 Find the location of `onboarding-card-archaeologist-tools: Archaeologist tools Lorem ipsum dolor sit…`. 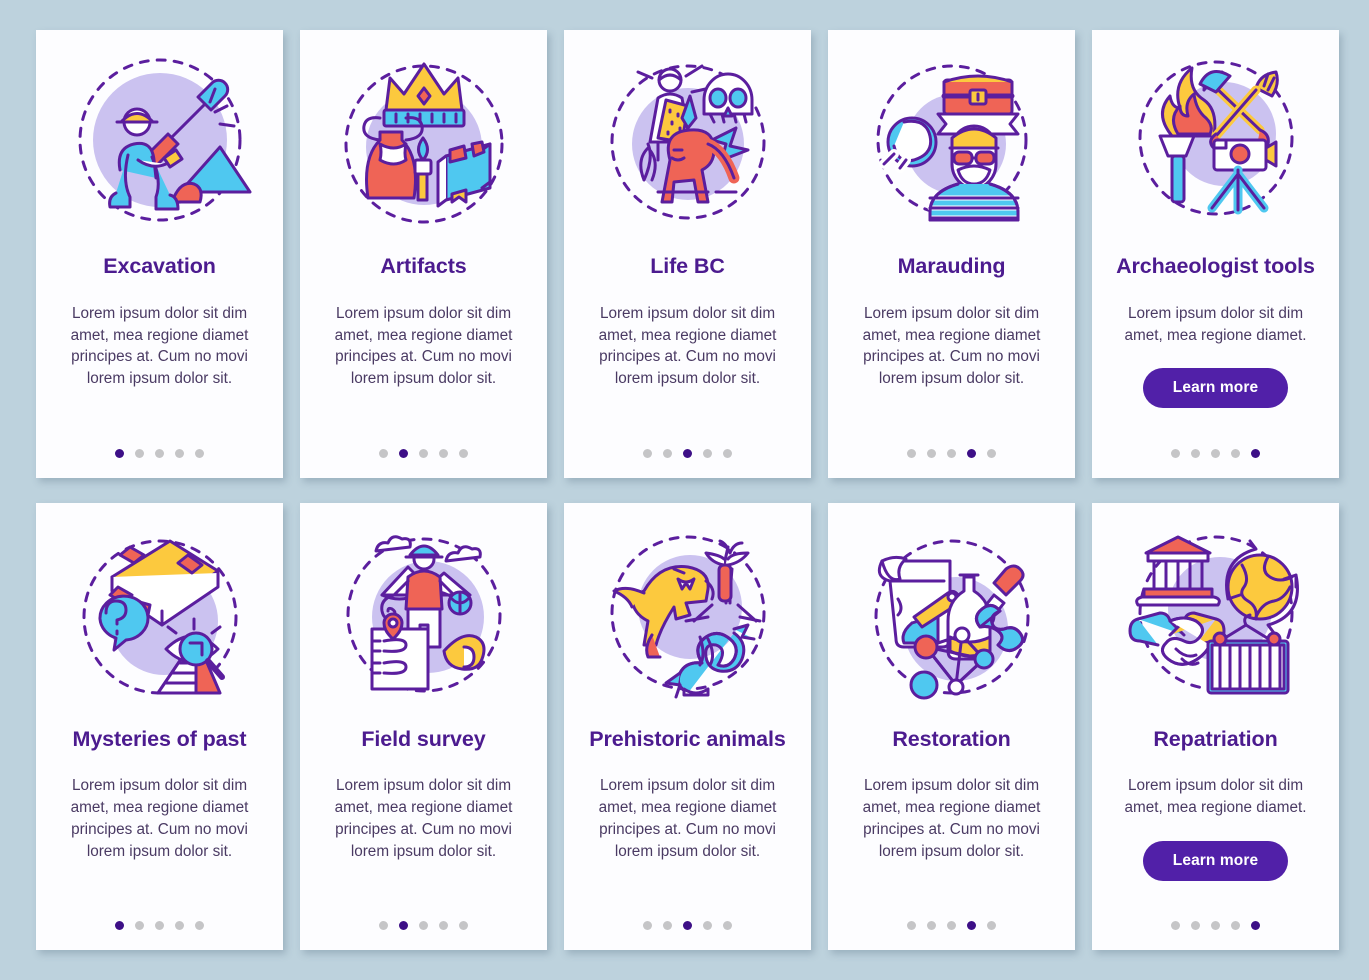

onboarding-card-archaeologist-tools: Archaeologist tools Lorem ipsum dolor sit… is located at coordinates (1215, 254).